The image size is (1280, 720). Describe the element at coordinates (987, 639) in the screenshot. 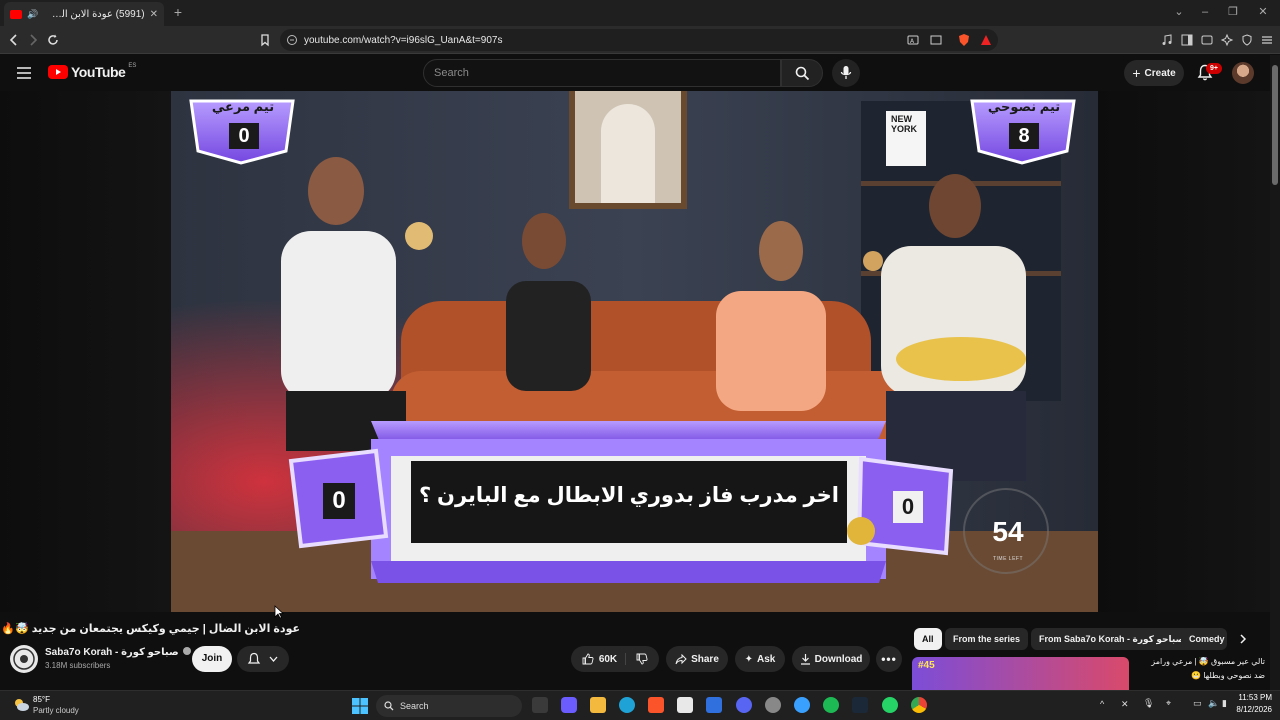

I see `chip-from-the-series: From the series` at that location.